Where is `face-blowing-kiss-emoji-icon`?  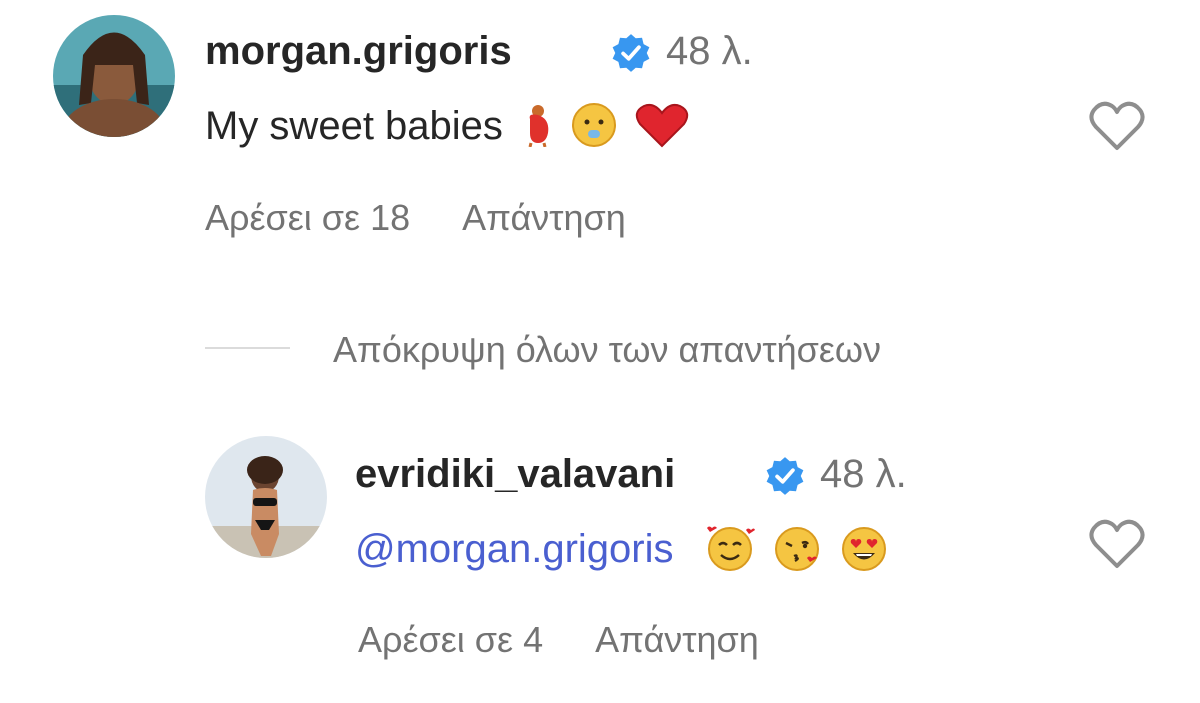
face-blowing-kiss-emoji-icon is located at coordinates (797, 551).